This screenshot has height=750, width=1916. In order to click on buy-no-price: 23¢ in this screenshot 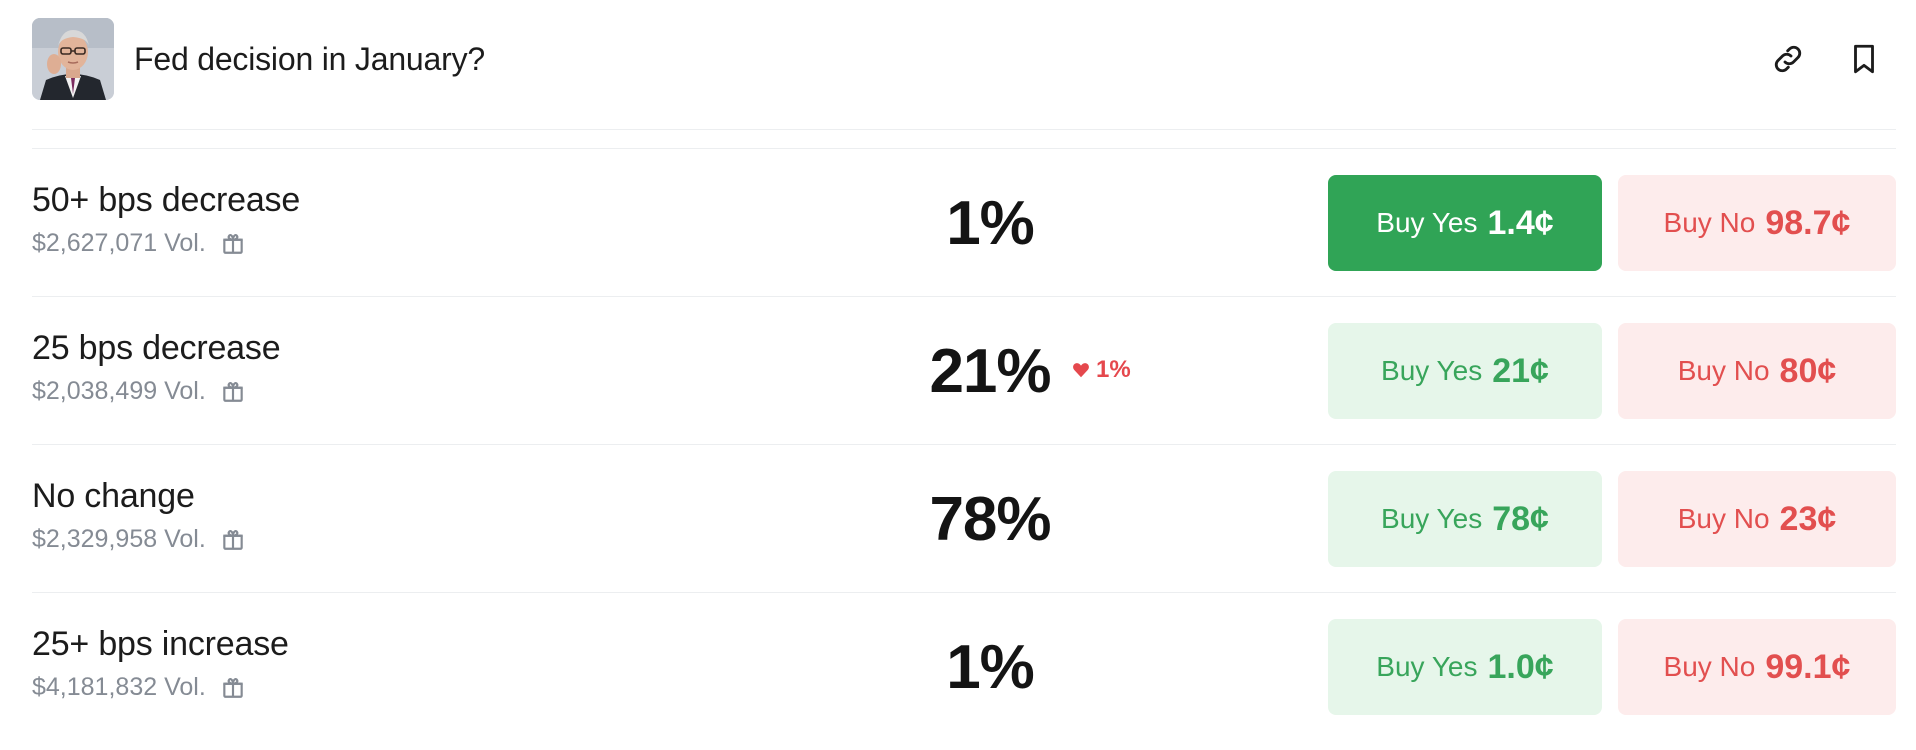, I will do `click(1808, 518)`.